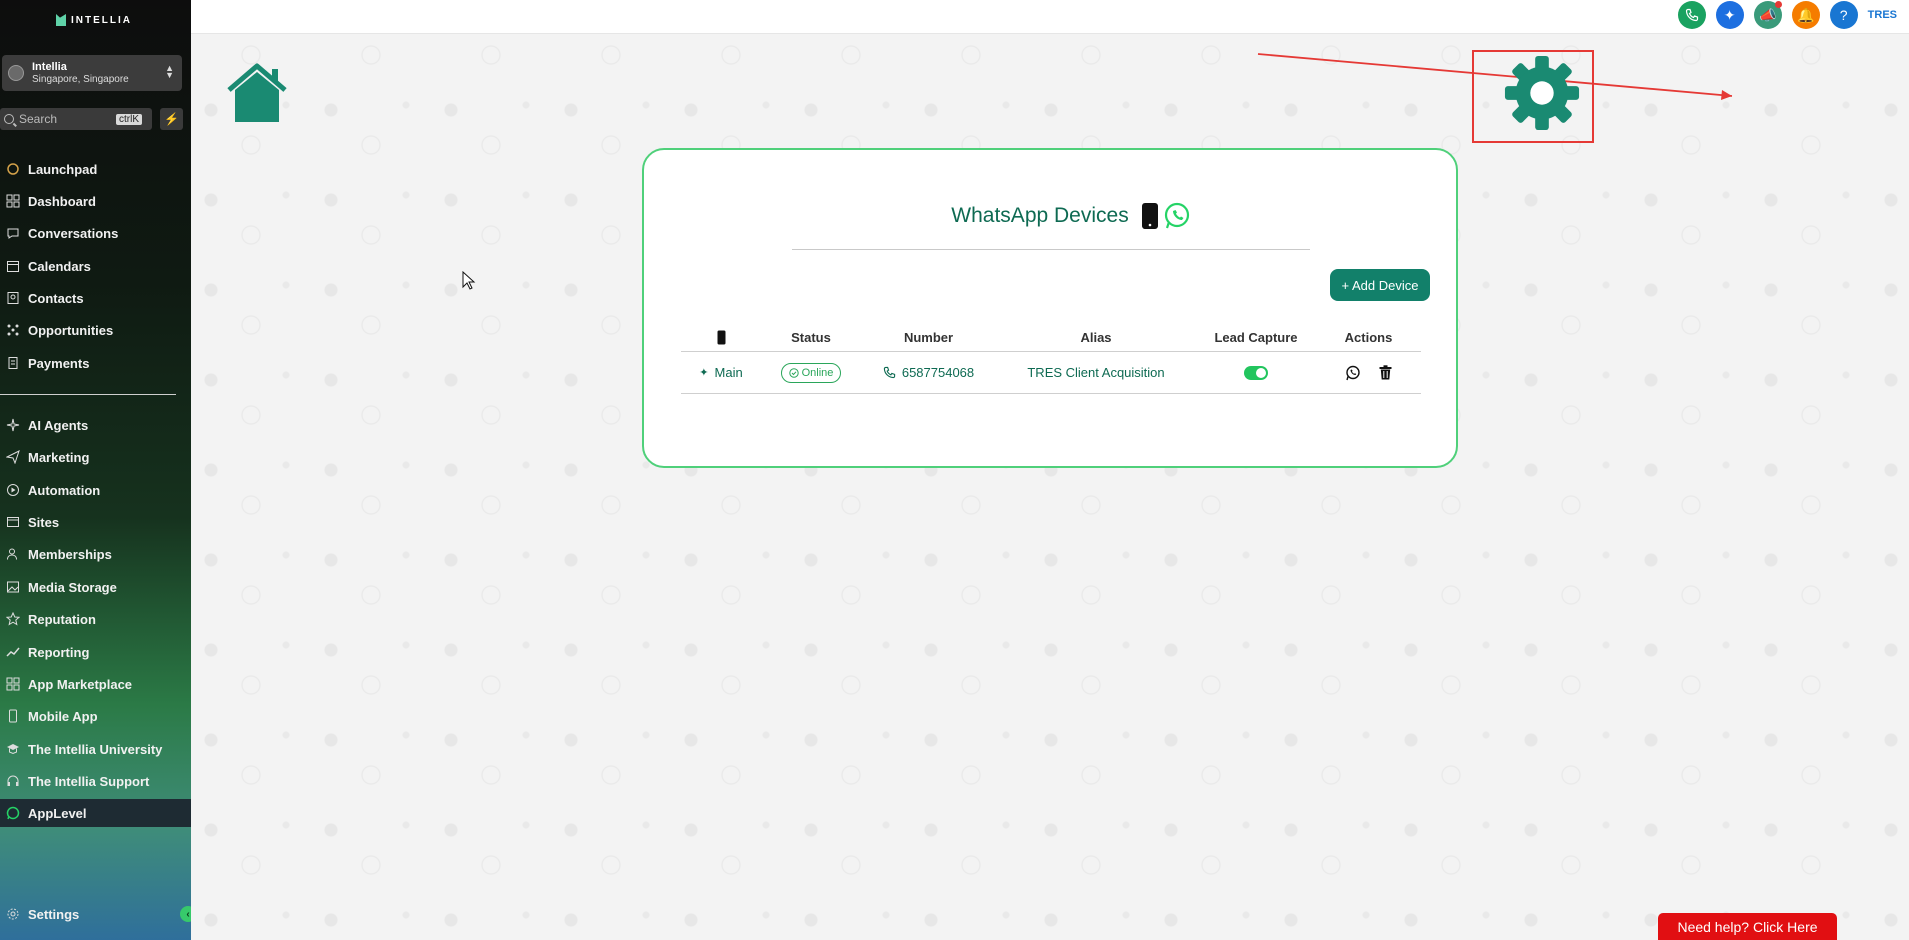  I want to click on search-shortcut: ctrlK, so click(129, 119).